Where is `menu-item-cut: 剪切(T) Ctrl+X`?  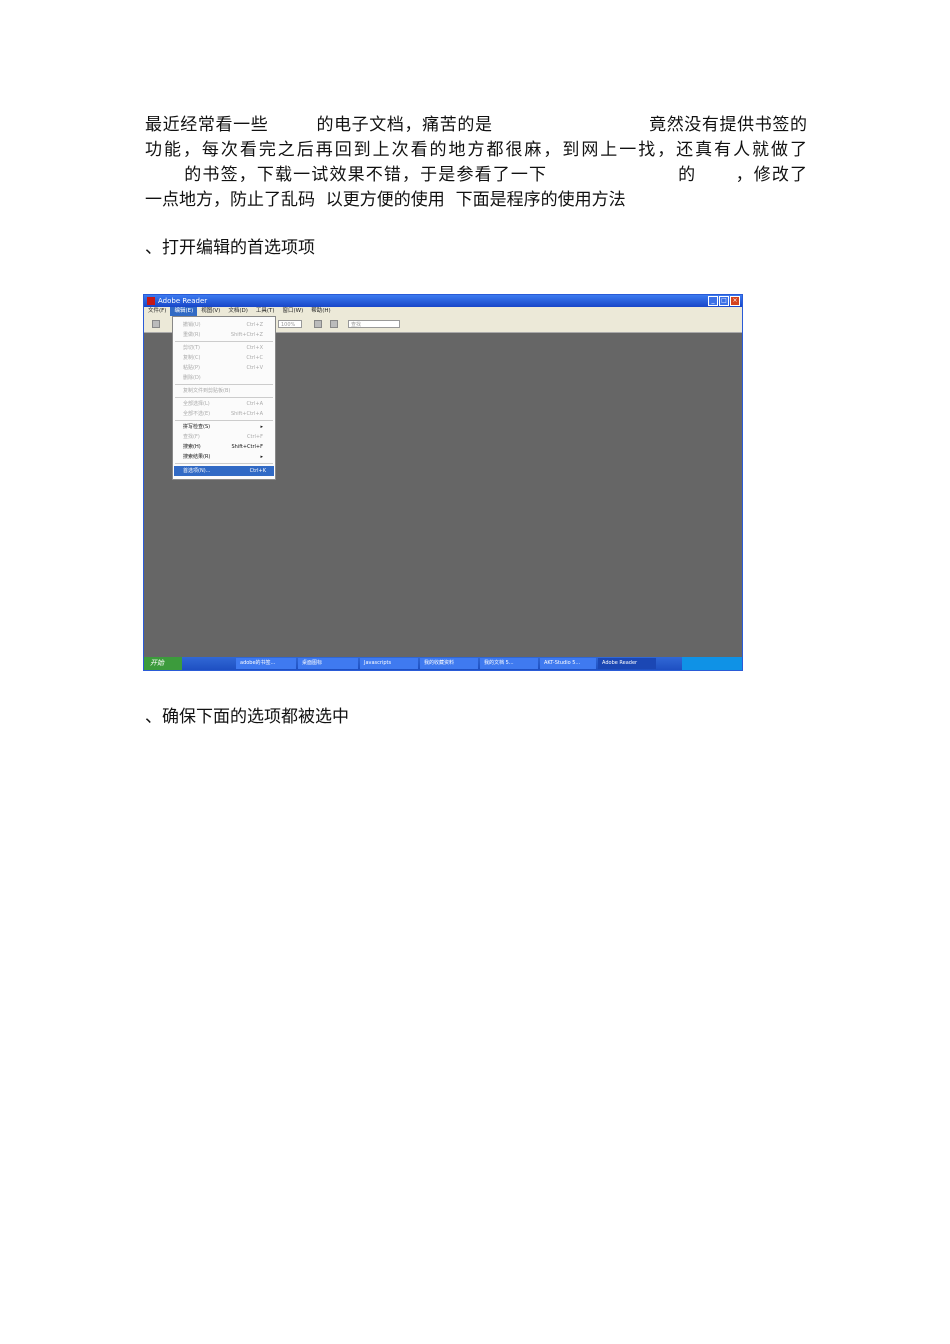 menu-item-cut: 剪切(T) Ctrl+X is located at coordinates (227, 348).